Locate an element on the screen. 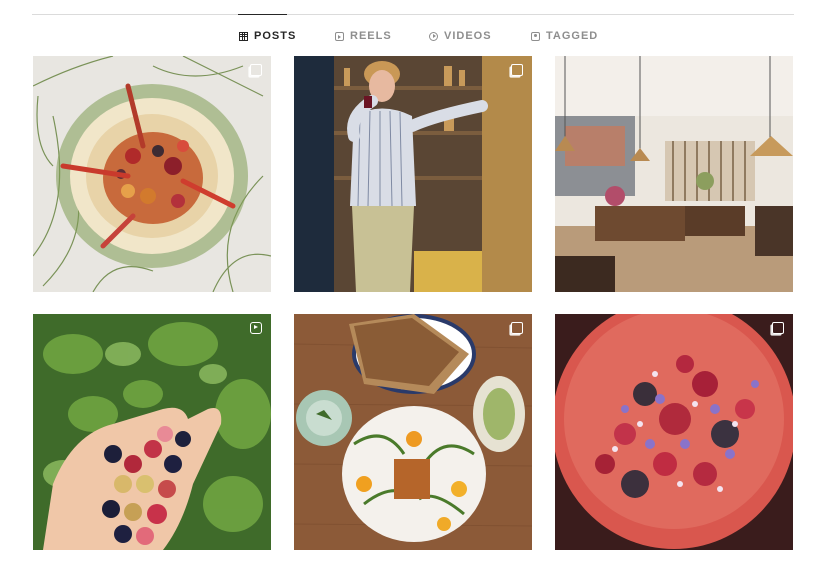  post-image-berry-plate is located at coordinates (674, 432).